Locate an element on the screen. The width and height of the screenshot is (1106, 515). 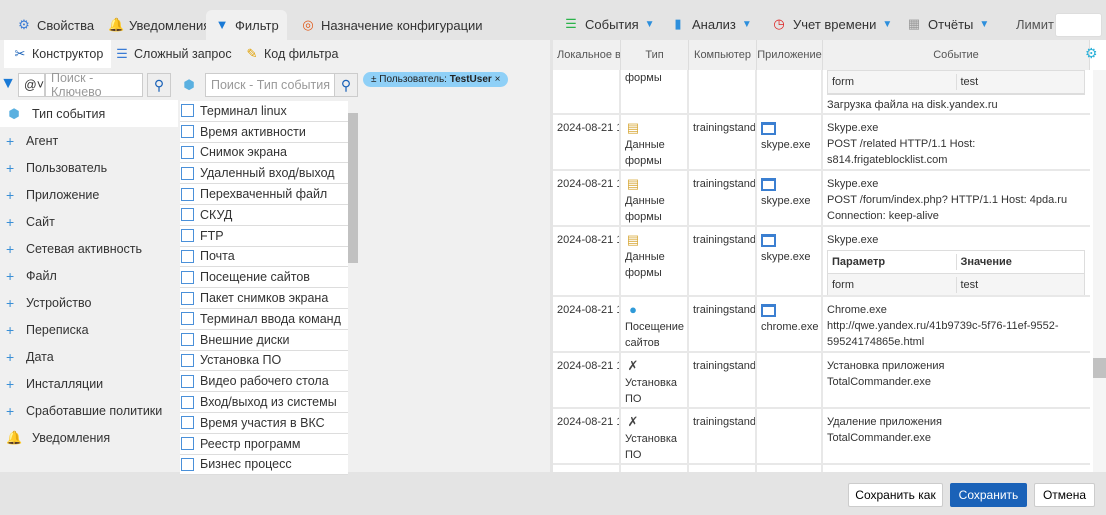
event-type-item: Время активности is located at coordinates (264, 132).